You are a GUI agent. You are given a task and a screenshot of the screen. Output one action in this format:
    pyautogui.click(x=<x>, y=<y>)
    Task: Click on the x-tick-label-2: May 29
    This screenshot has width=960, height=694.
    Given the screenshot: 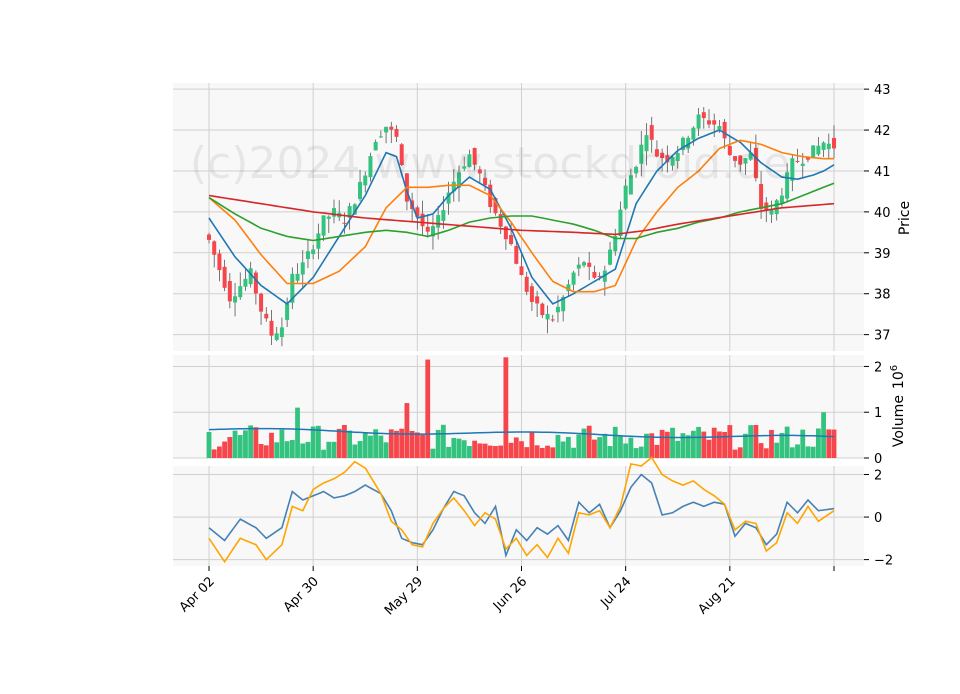 What is the action you would take?
    pyautogui.click(x=404, y=596)
    